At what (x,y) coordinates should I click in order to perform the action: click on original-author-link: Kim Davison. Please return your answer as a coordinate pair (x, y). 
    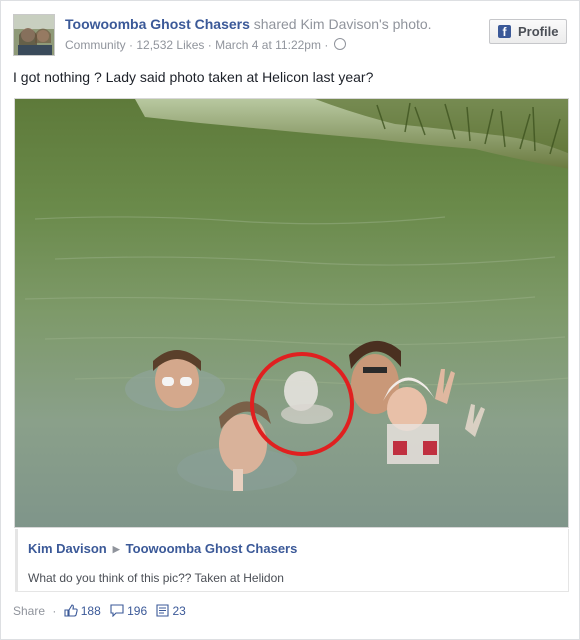
    Looking at the image, I should click on (67, 548).